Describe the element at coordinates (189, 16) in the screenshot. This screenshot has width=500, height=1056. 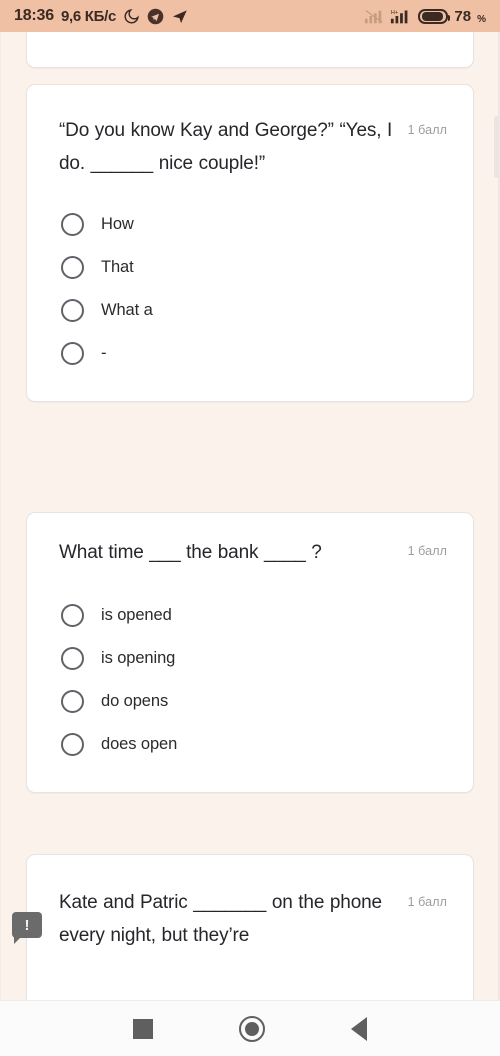
I see `status-bar-left: 18:36 9,6 КБ/с` at that location.